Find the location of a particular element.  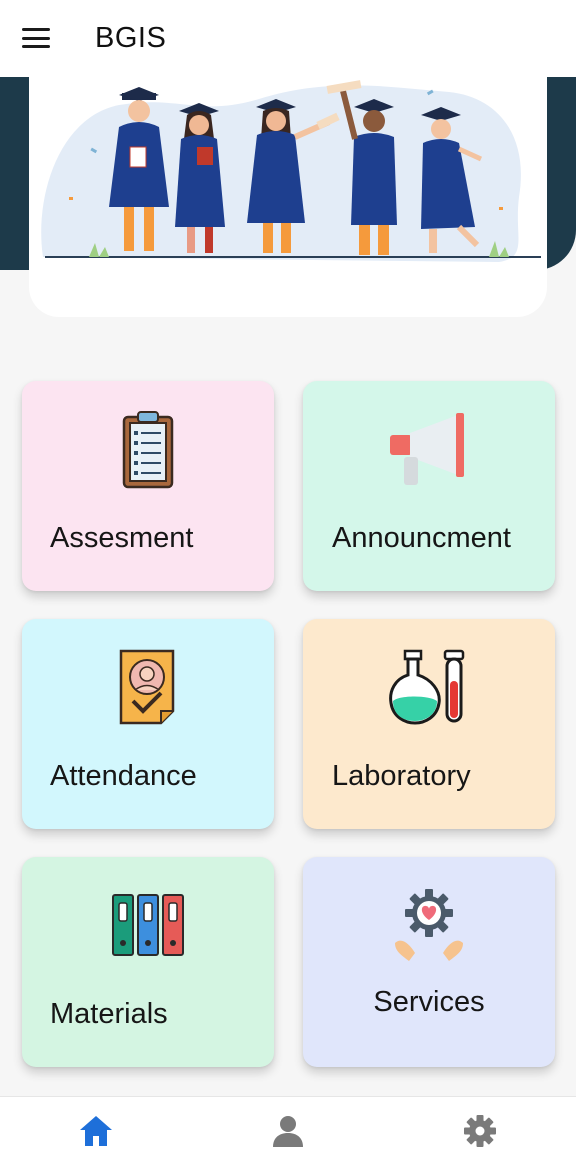

bottom-navigation is located at coordinates (288, 1129).